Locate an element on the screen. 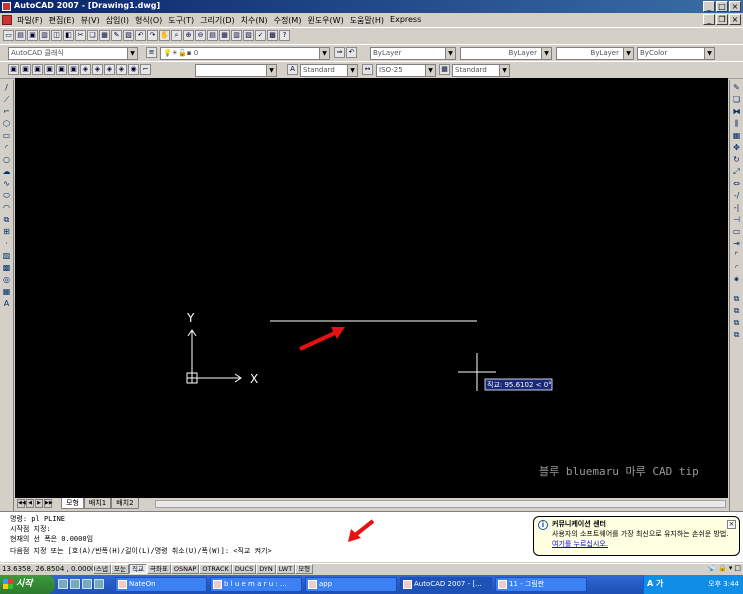 The image size is (743, 594). new-icon: ▭ is located at coordinates (8, 35).